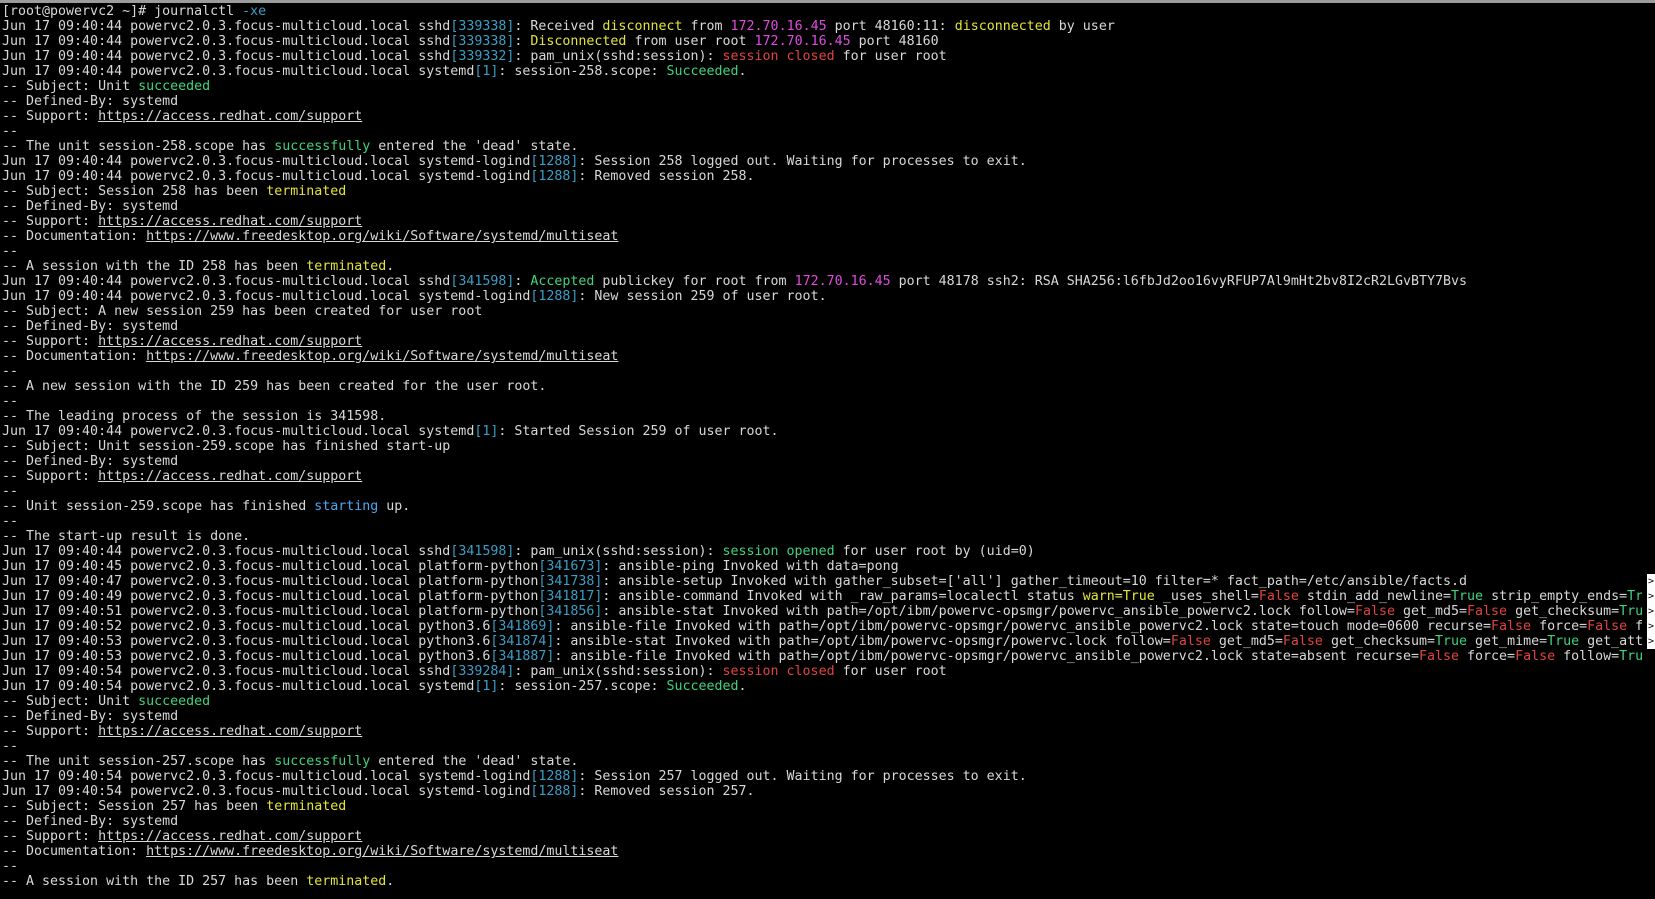  What do you see at coordinates (1487, 656) in the screenshot?
I see `log-text: force=` at bounding box center [1487, 656].